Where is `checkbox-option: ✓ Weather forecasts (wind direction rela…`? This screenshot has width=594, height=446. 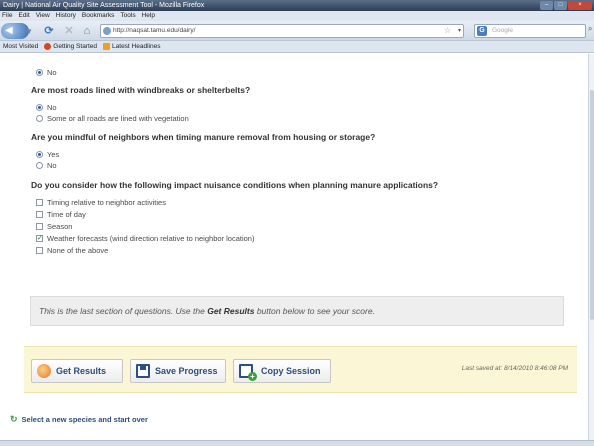
checkbox-option: ✓ Weather forecasts (wind direction rela… is located at coordinates (145, 238).